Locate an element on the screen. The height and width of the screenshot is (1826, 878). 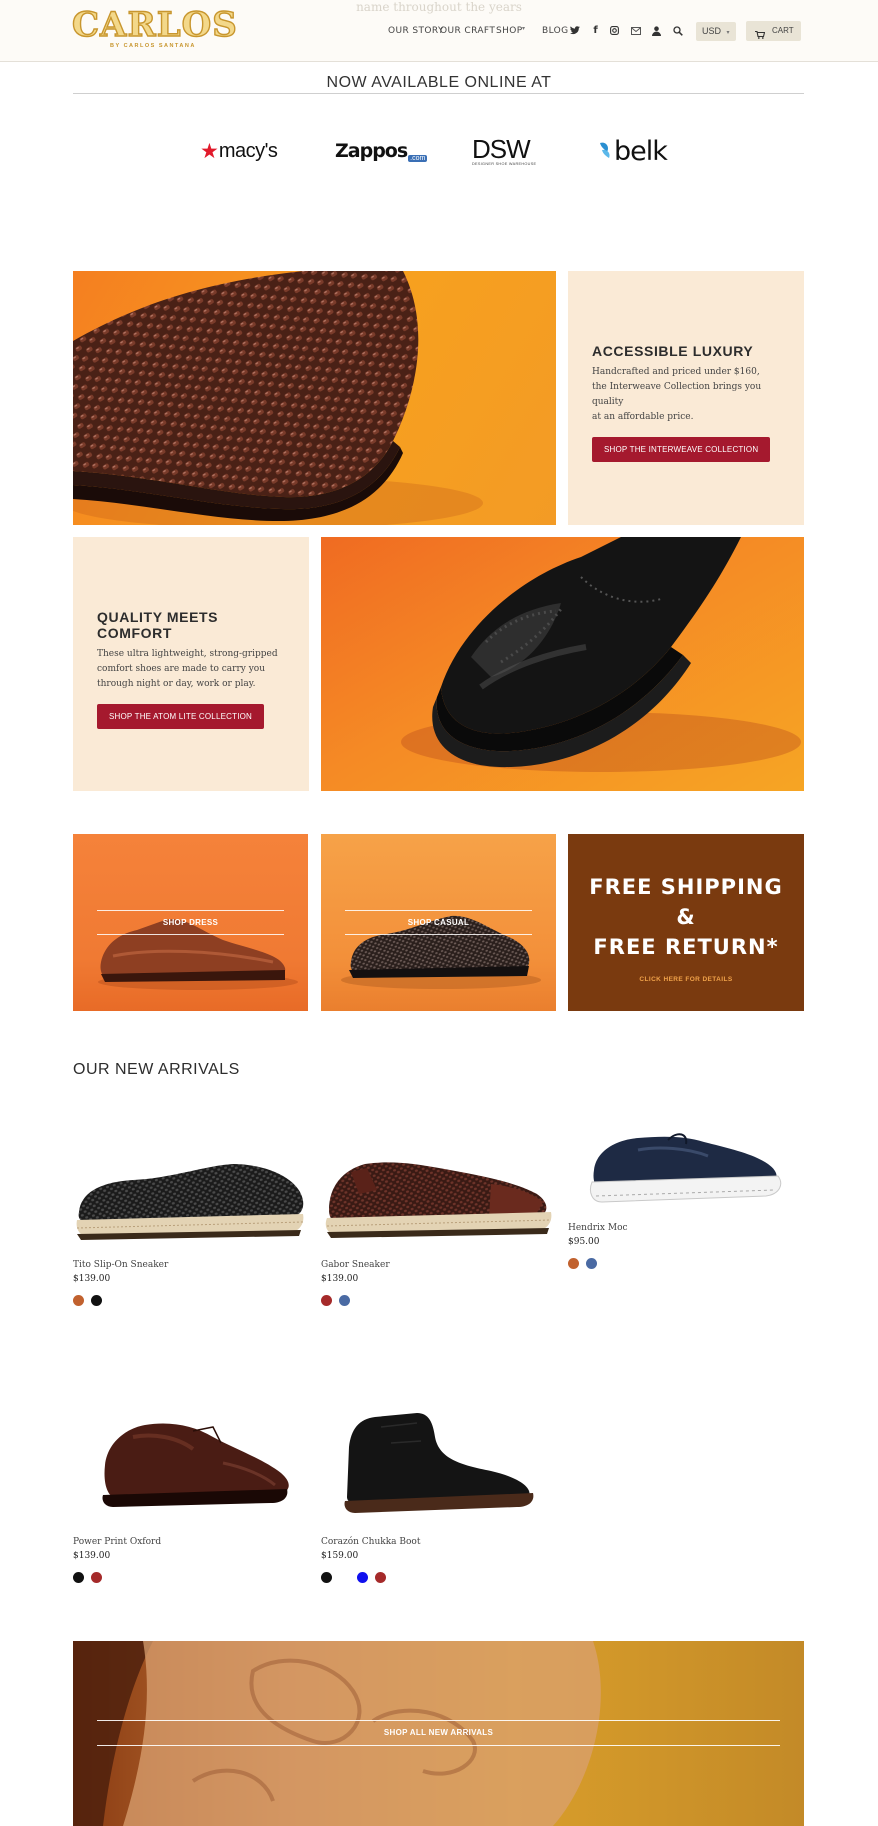
product-price: $159.00 is located at coordinates (340, 1556).